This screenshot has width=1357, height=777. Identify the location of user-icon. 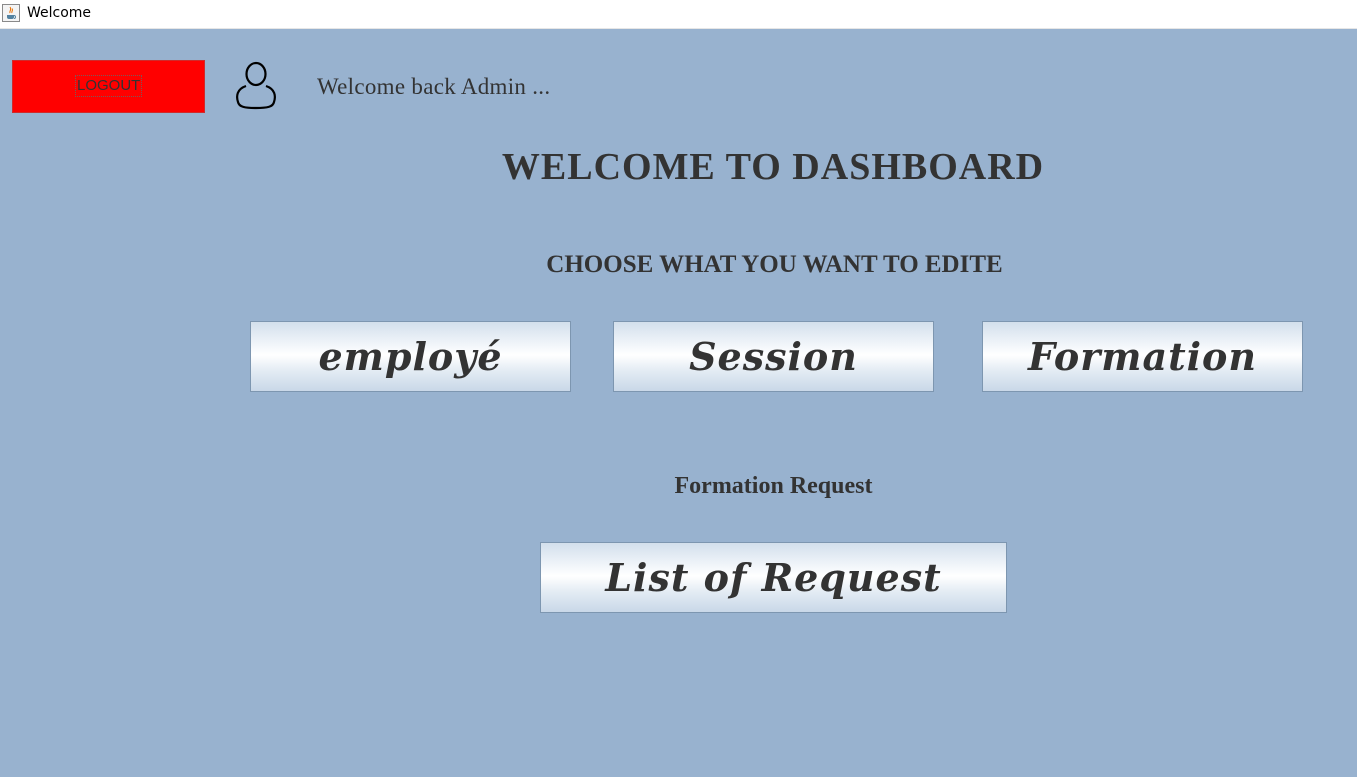
(256, 85).